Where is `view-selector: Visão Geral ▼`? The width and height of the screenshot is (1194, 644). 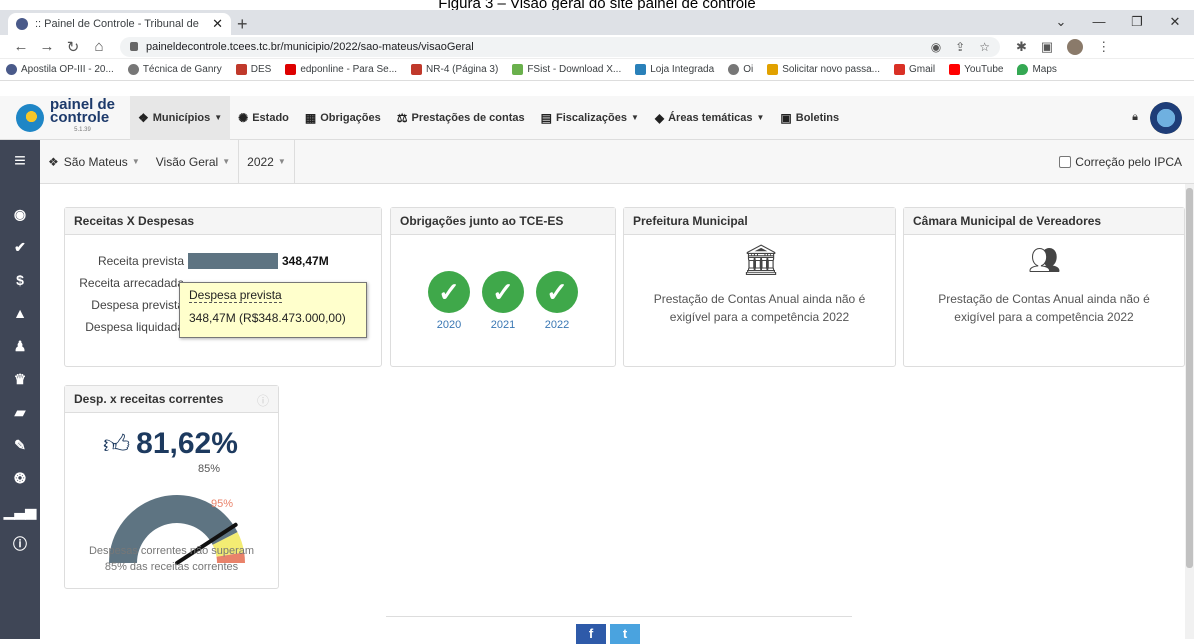
view-selector: Visão Geral ▼ is located at coordinates (194, 161).